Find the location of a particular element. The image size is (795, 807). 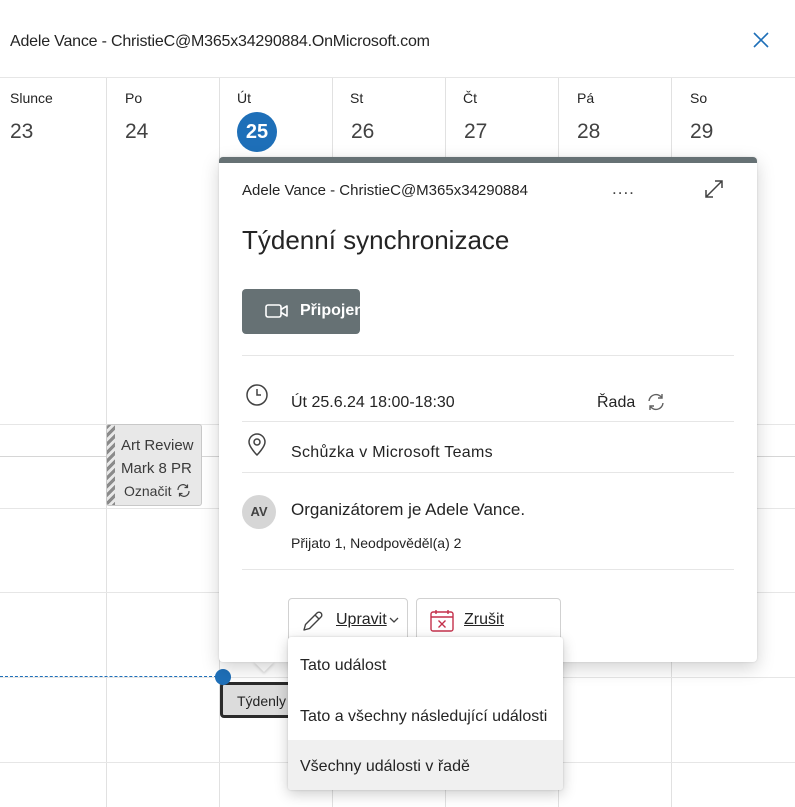

cancel-label: Zrušit is located at coordinates (484, 619).